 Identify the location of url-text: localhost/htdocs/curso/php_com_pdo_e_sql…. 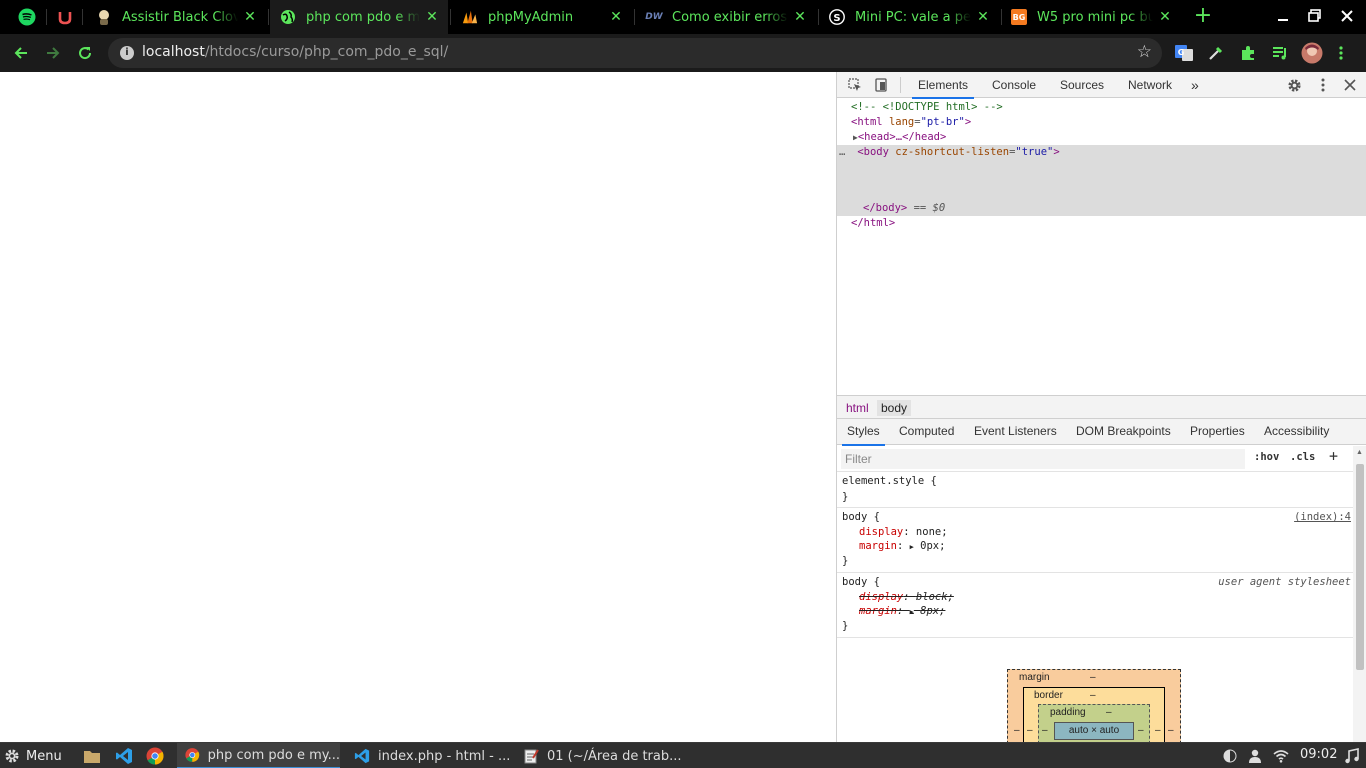
(295, 52).